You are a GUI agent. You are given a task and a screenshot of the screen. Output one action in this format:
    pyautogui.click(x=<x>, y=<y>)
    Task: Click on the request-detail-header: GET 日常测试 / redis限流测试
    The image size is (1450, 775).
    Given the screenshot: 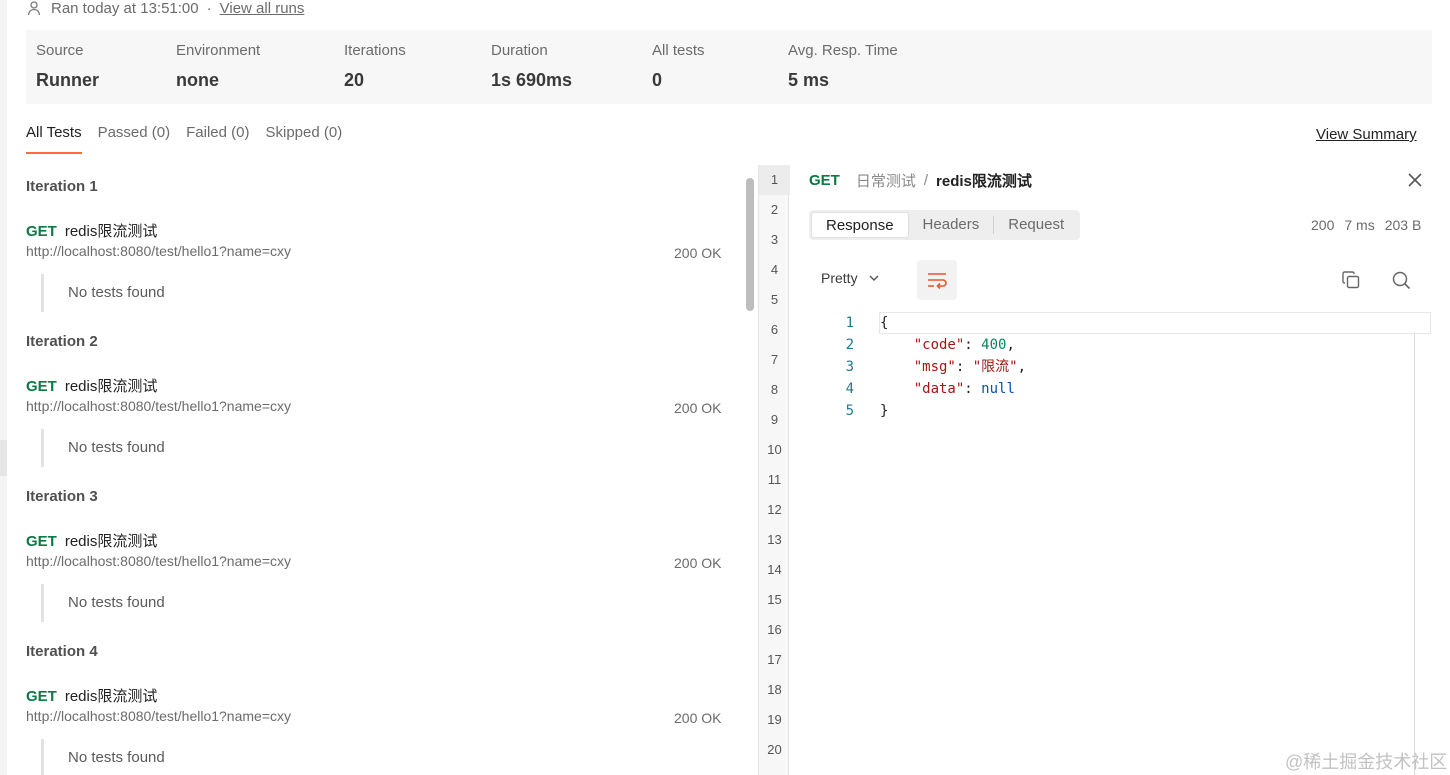 What is the action you would take?
    pyautogui.click(x=920, y=180)
    